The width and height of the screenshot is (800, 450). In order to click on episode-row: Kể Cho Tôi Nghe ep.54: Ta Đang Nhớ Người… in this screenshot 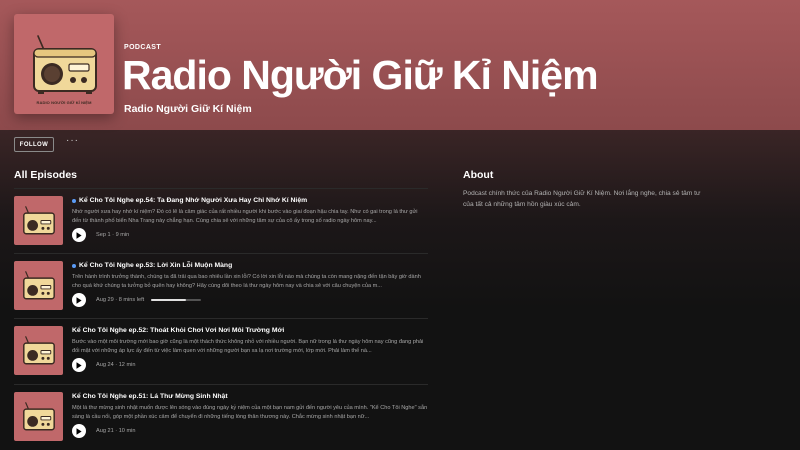, I will do `click(221, 221)`.